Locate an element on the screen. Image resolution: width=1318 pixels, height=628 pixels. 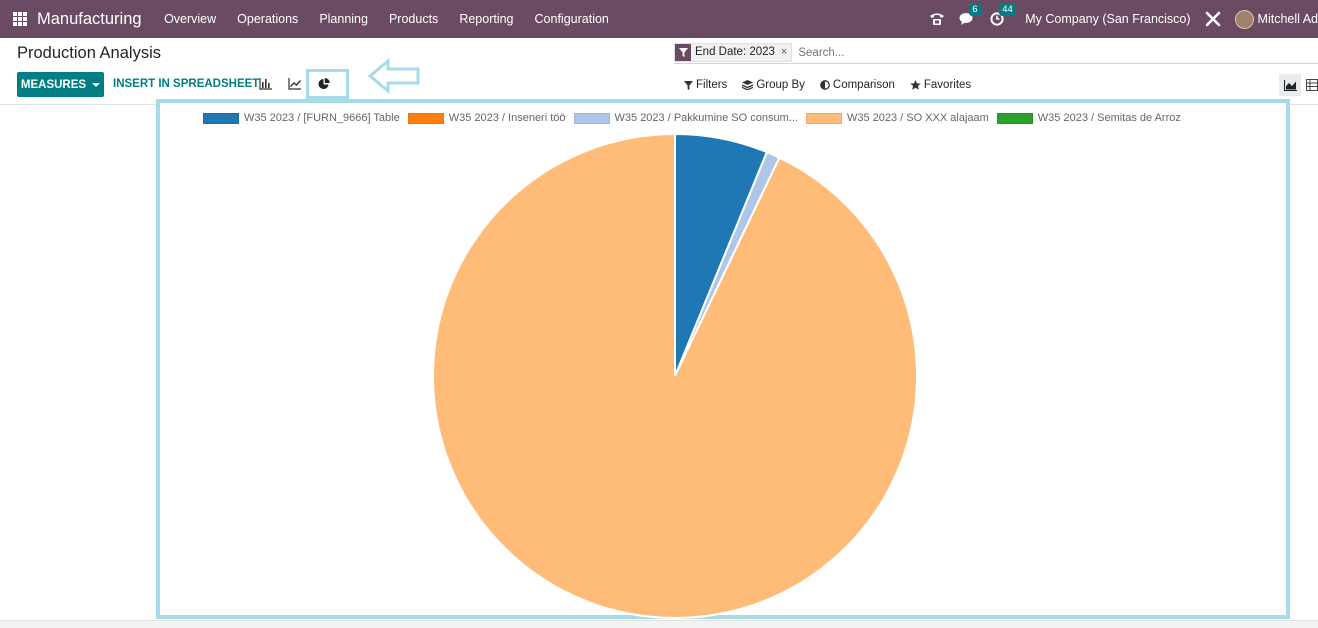
bottom-scroll-area is located at coordinates (659, 624).